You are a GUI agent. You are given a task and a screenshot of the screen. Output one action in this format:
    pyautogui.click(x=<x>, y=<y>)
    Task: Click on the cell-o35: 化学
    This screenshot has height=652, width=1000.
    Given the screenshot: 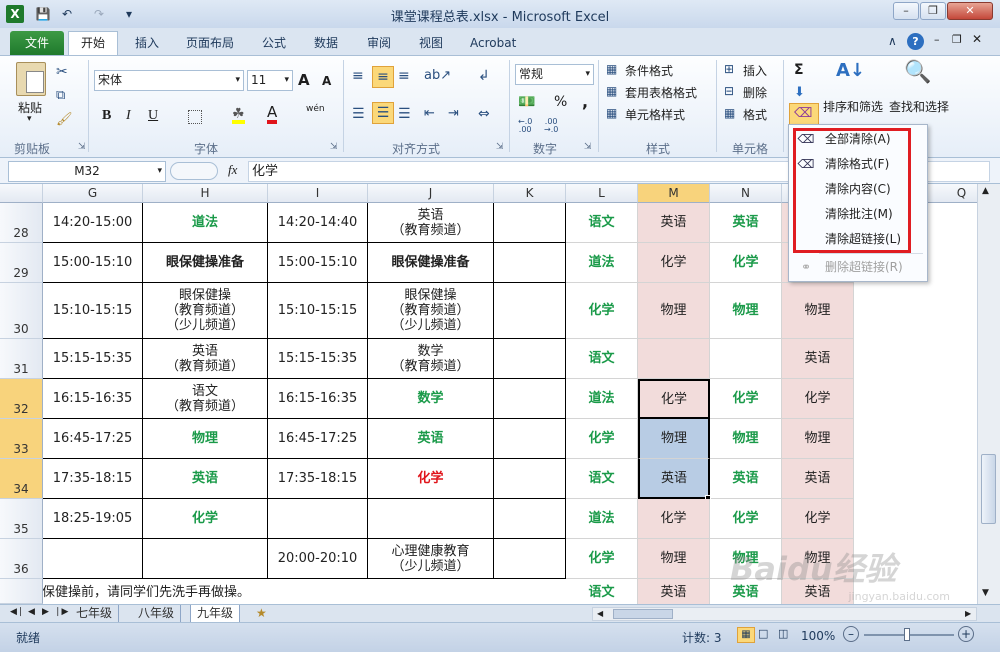 What is the action you would take?
    pyautogui.click(x=818, y=519)
    